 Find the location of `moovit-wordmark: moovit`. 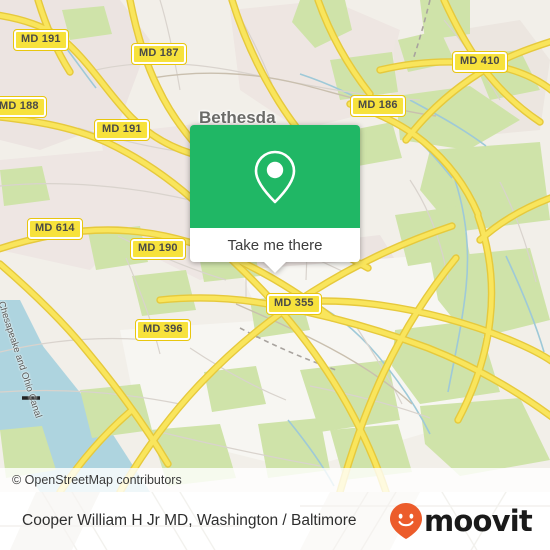

moovit-wordmark: moovit is located at coordinates (478, 520).